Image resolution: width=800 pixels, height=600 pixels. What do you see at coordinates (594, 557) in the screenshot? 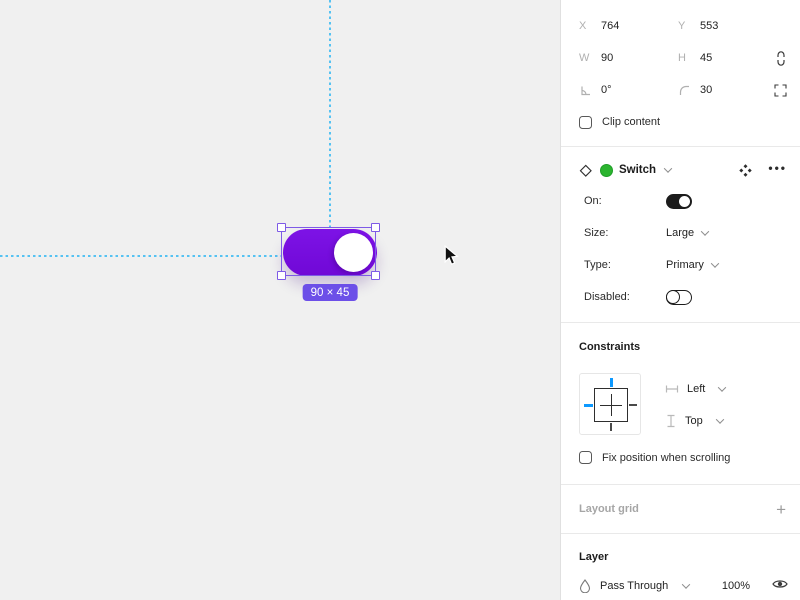
I see `layer-title: Layer` at bounding box center [594, 557].